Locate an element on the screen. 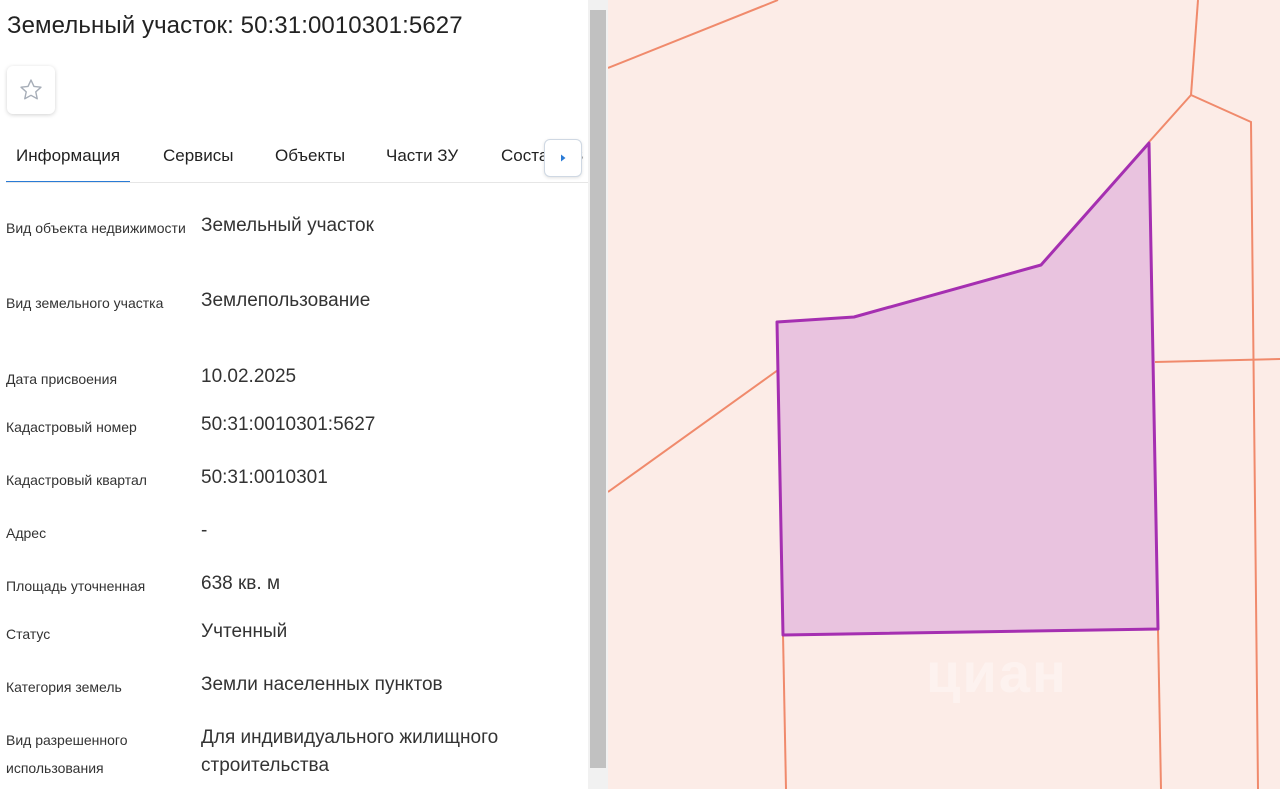 This screenshot has width=1280, height=789. info-label: Категория земель is located at coordinates (64, 687).